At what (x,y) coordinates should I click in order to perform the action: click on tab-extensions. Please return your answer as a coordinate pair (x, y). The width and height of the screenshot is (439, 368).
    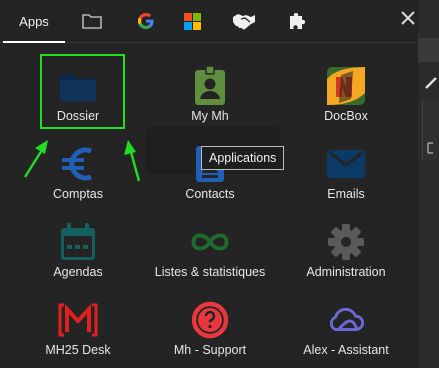
    Looking at the image, I should click on (298, 21).